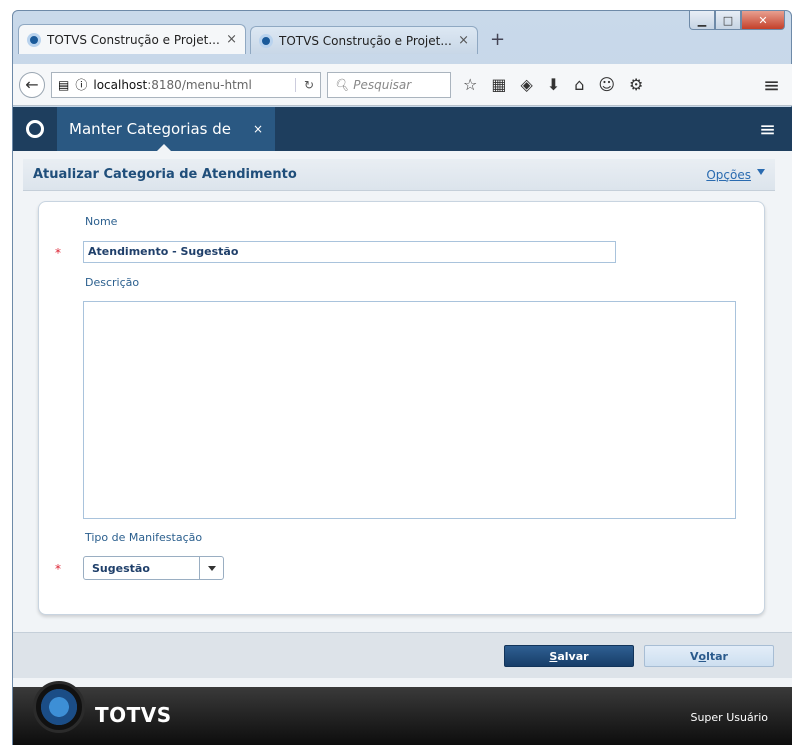  What do you see at coordinates (761, 171) in the screenshot?
I see `caret-down-icon` at bounding box center [761, 171].